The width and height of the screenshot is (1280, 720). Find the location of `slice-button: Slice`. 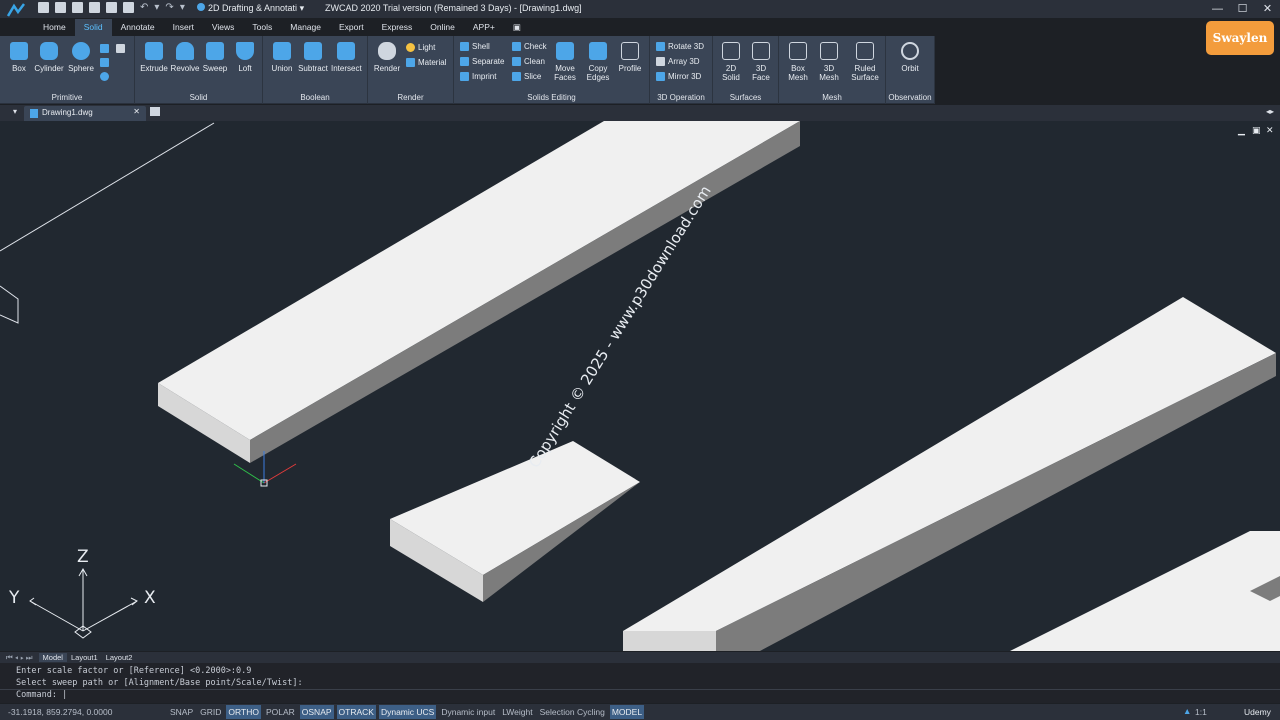

slice-button: Slice is located at coordinates (526, 76).